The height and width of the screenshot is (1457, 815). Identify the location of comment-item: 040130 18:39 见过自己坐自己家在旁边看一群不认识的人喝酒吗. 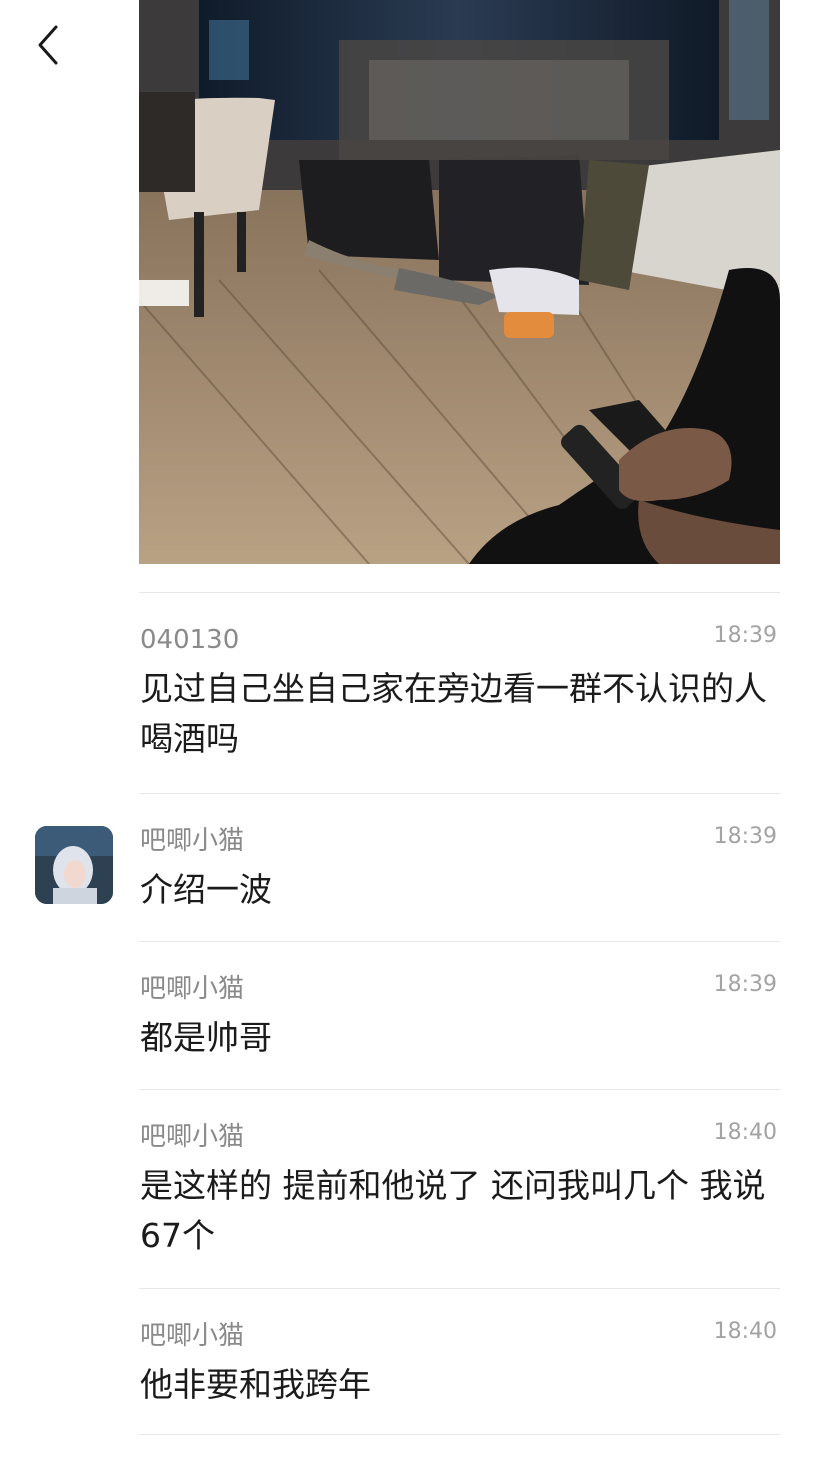
(407, 692).